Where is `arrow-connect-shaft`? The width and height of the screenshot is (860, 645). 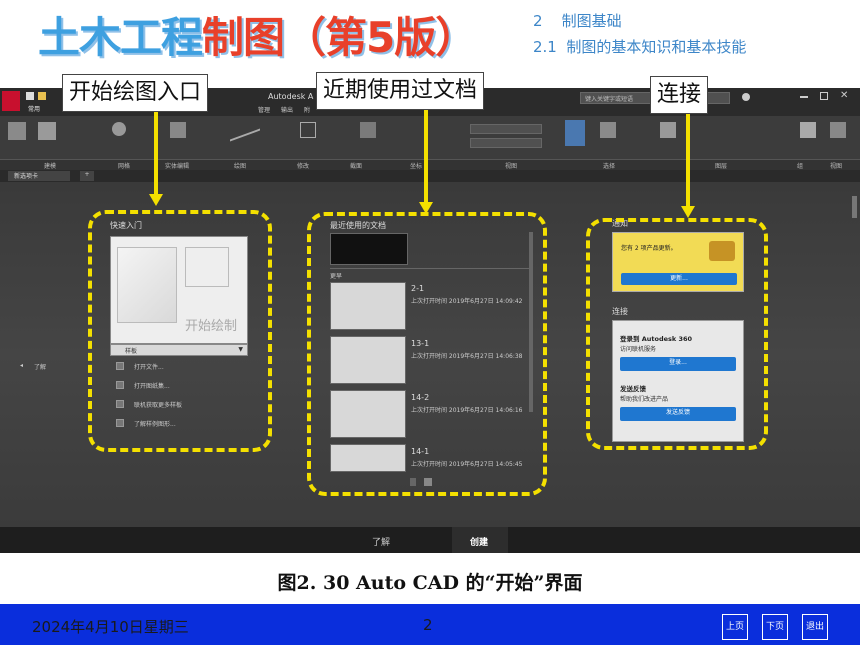
arrow-connect-shaft is located at coordinates (688, 159).